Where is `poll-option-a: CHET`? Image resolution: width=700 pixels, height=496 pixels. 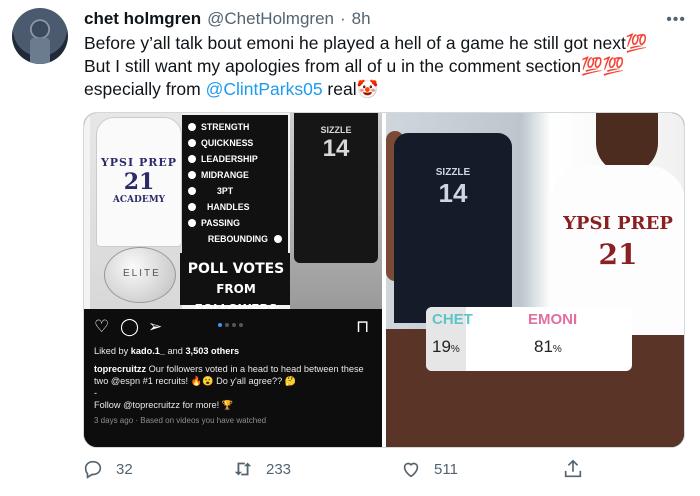
poll-option-a: CHET is located at coordinates (452, 319).